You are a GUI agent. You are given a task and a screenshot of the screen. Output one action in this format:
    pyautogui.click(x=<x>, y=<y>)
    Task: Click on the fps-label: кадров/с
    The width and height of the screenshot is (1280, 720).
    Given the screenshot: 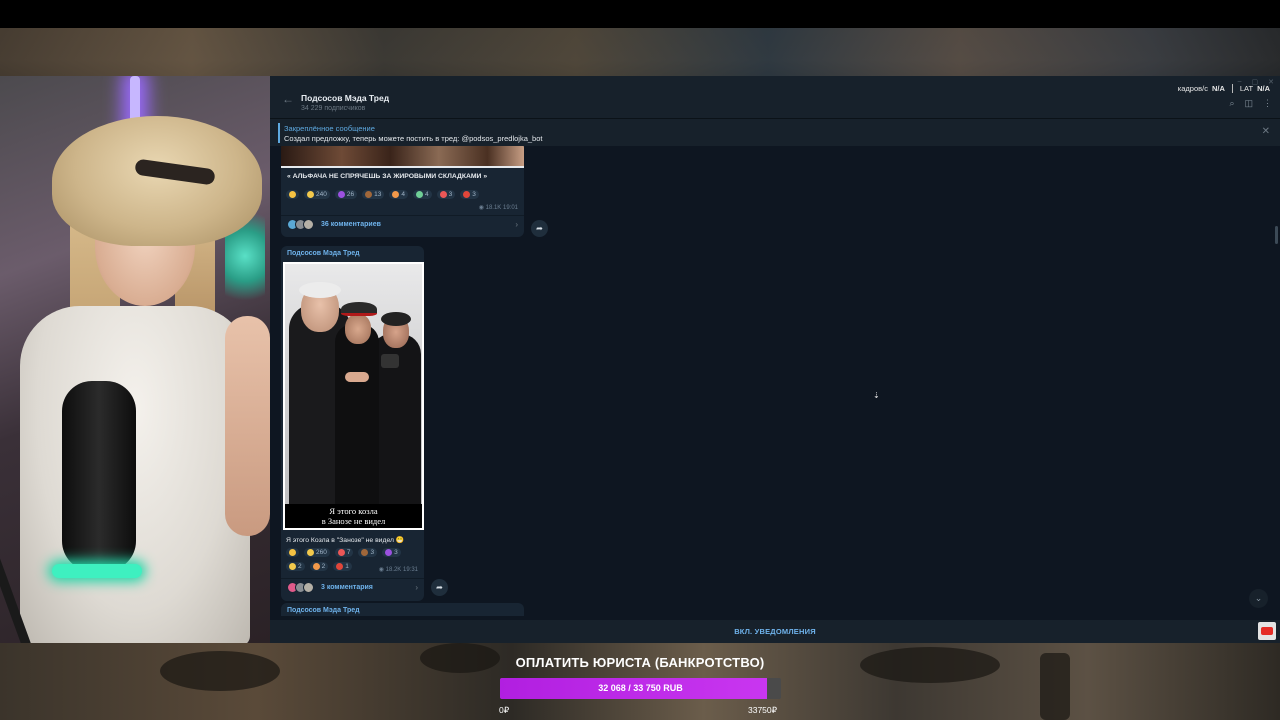 What is the action you would take?
    pyautogui.click(x=1192, y=88)
    